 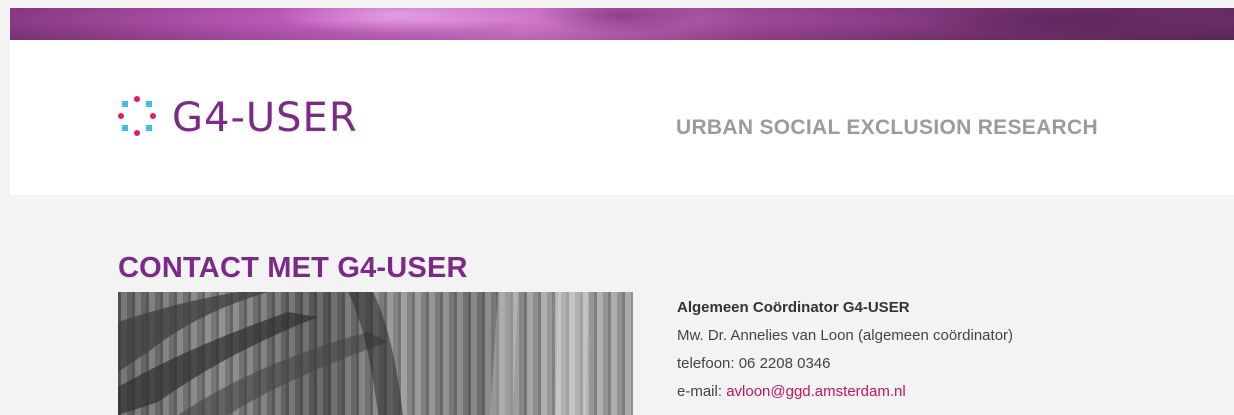 I want to click on contact-email-label: e-mail:, so click(x=700, y=391).